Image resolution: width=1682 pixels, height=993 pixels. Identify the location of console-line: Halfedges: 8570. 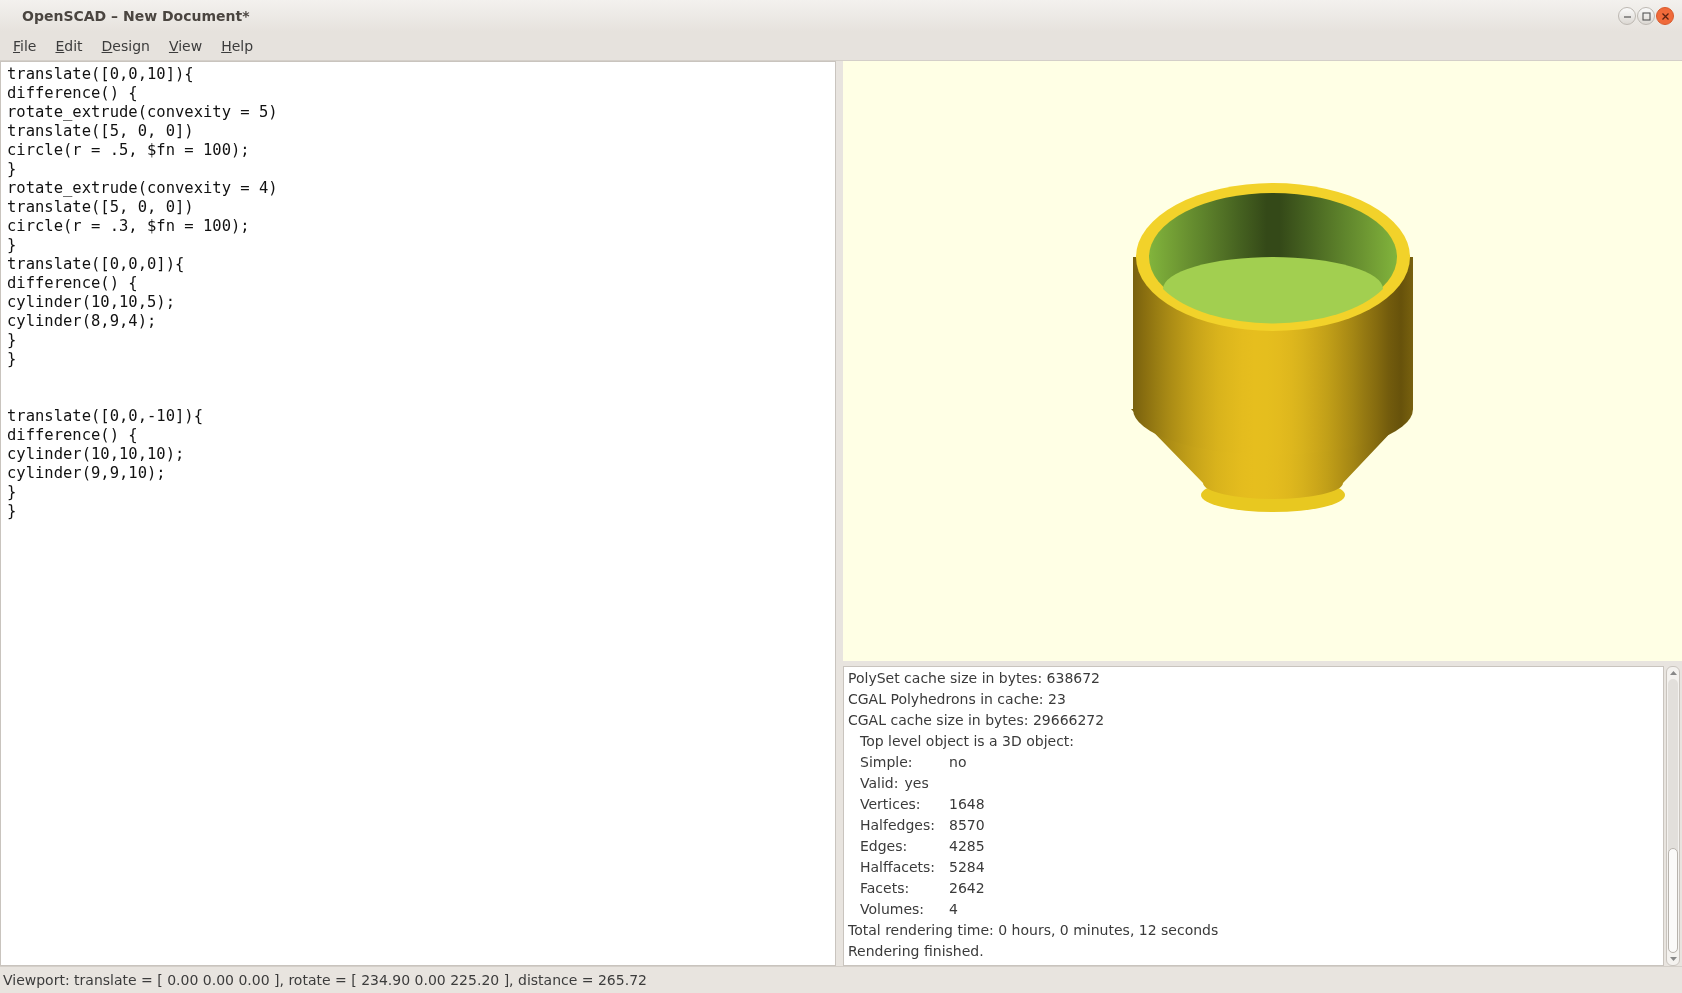
(922, 825).